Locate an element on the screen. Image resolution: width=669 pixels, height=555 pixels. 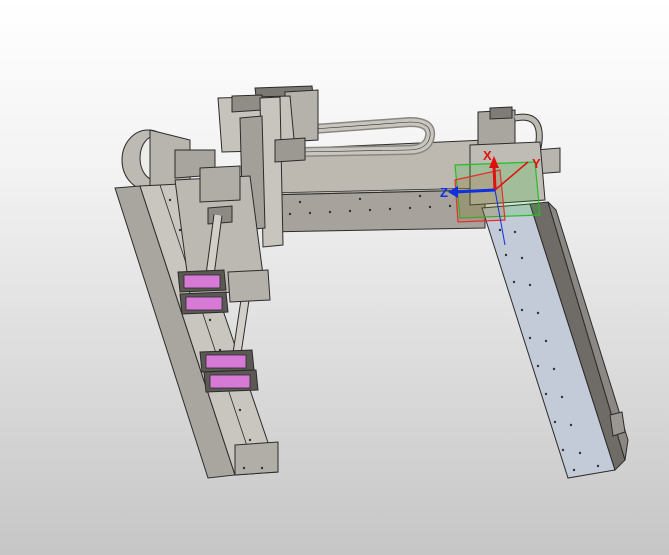
x-axis-arrow is located at coordinates (494, 177).